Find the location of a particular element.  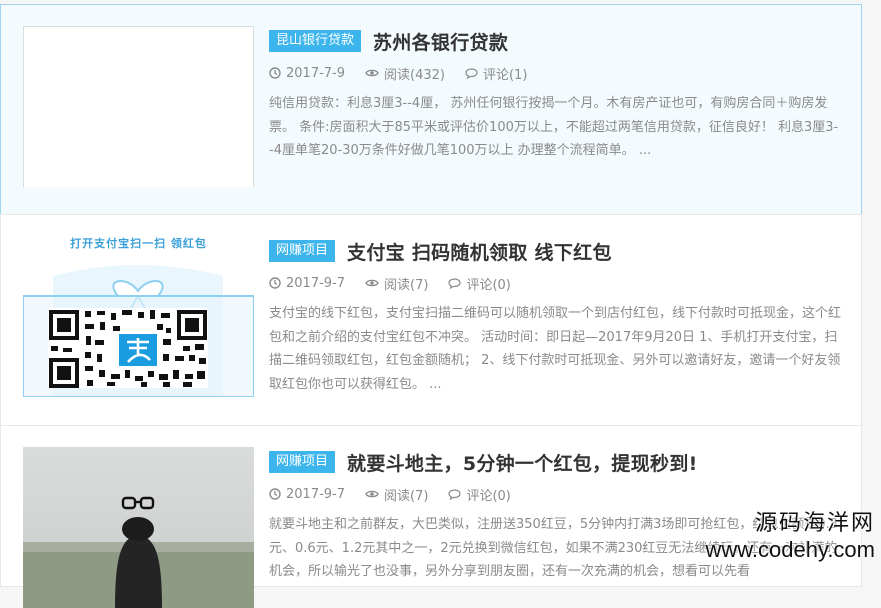

thumb-caption: 打开支付宝扫一扫 领红包 is located at coordinates (138, 243).